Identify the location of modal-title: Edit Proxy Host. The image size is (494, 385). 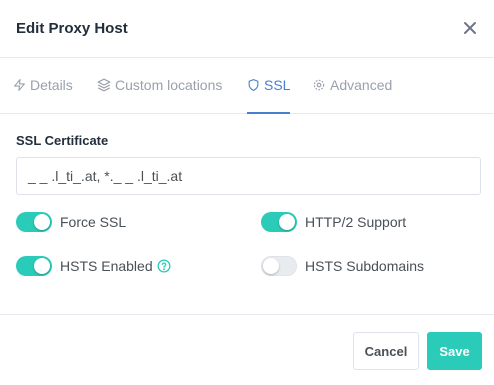
(72, 28).